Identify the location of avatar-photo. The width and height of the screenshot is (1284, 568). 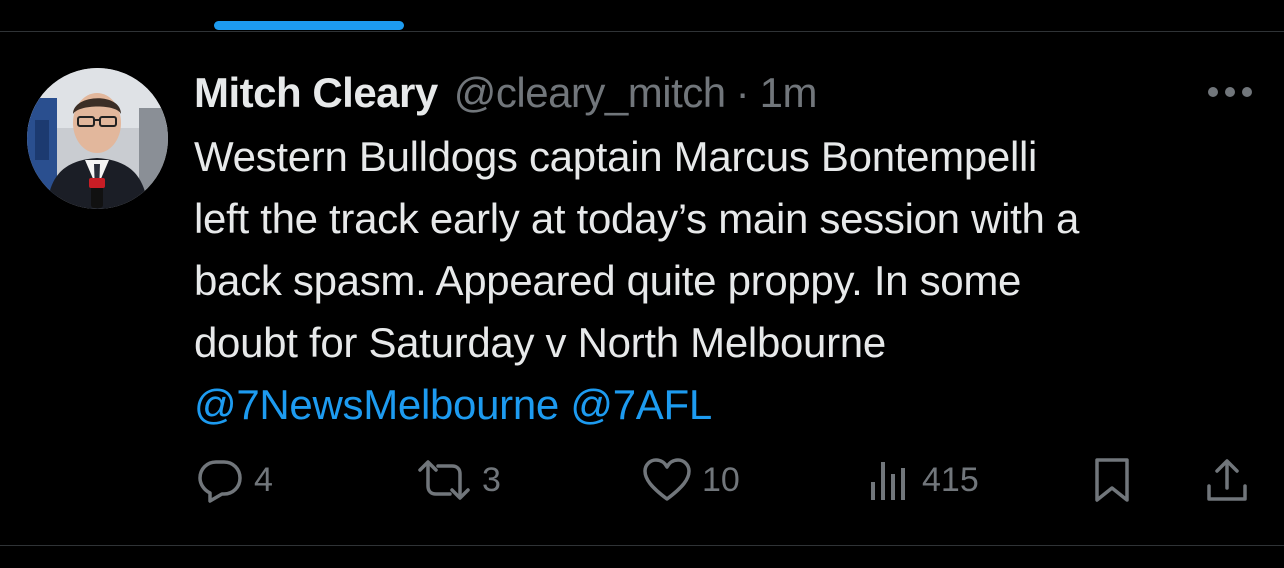
(97, 138).